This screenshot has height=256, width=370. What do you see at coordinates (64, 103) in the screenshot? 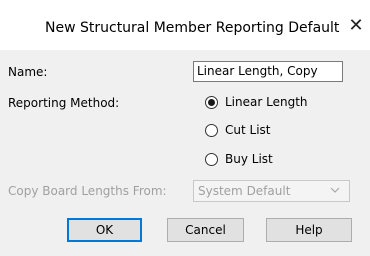
I see `reporting-method-label: Reporting Method:` at bounding box center [64, 103].